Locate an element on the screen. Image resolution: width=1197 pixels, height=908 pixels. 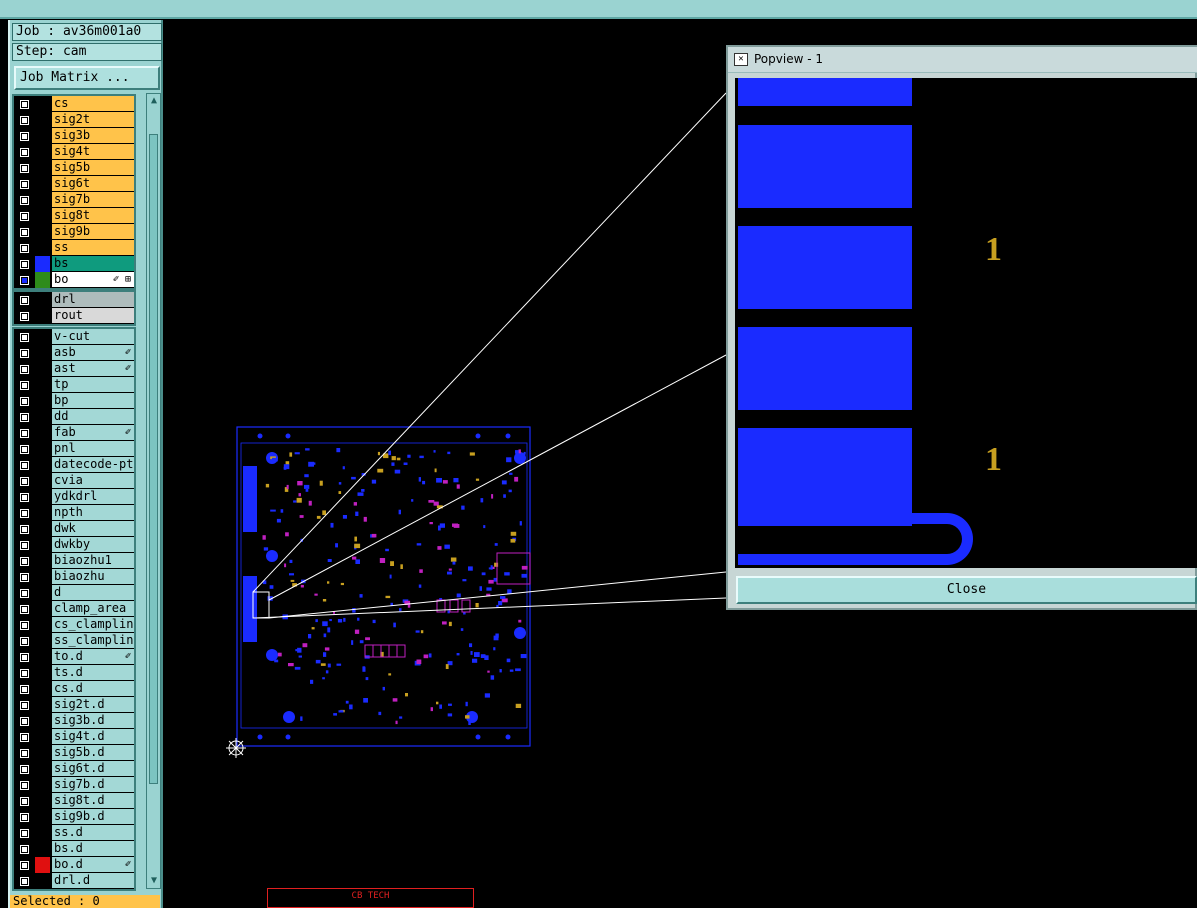
cb-tech-label: CB TECH is located at coordinates (370, 898).